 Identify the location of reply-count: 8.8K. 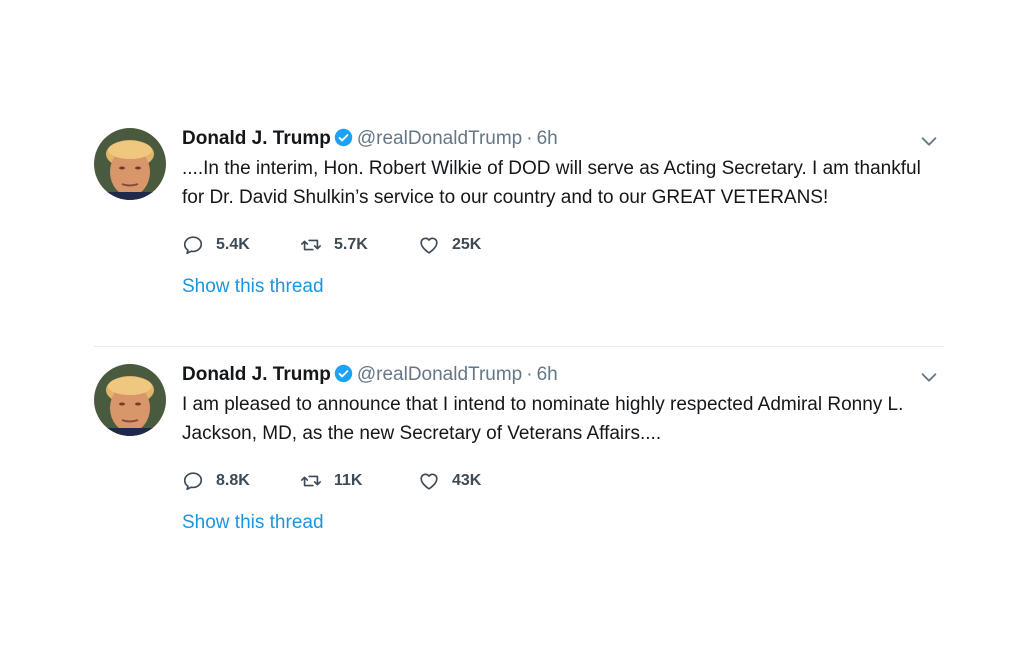
(233, 480).